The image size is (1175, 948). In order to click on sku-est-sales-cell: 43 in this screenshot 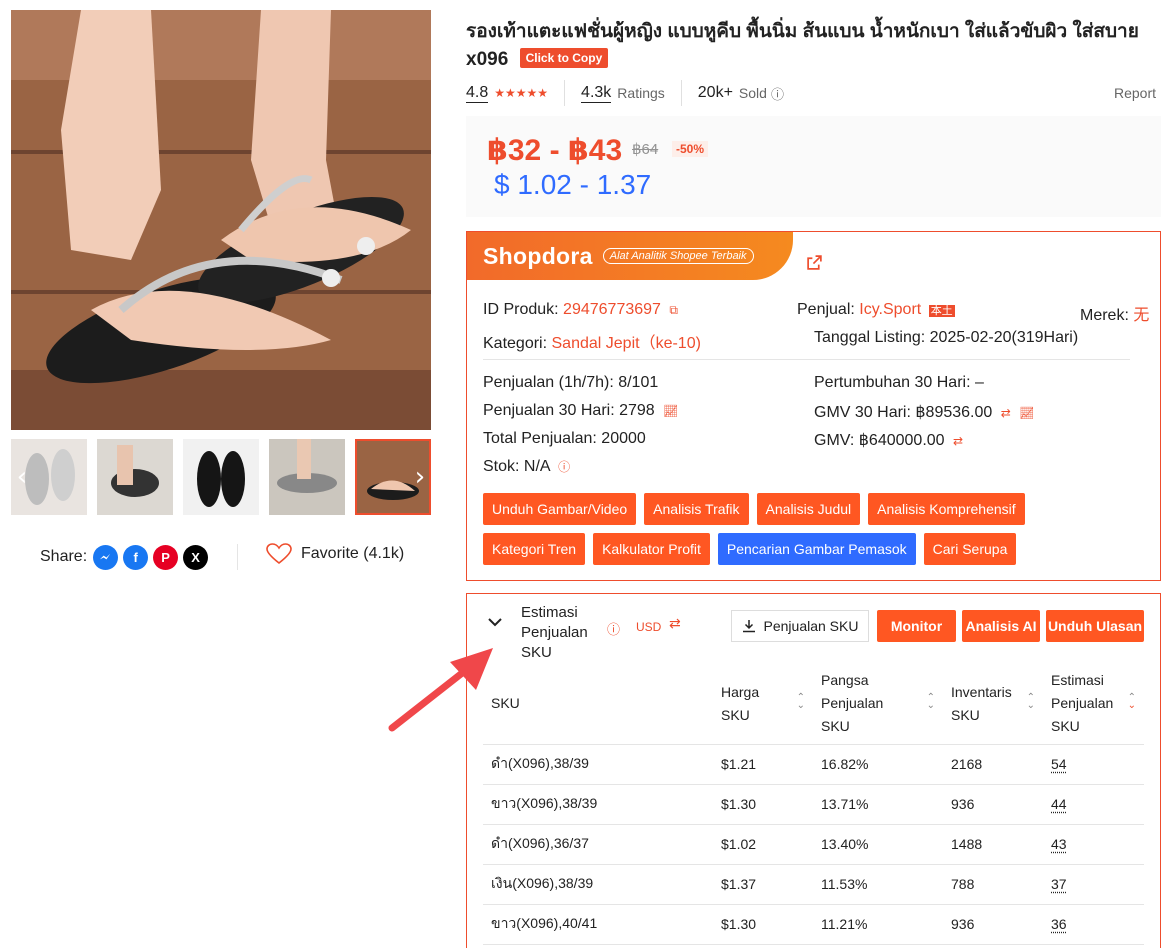, I will do `click(1093, 844)`.